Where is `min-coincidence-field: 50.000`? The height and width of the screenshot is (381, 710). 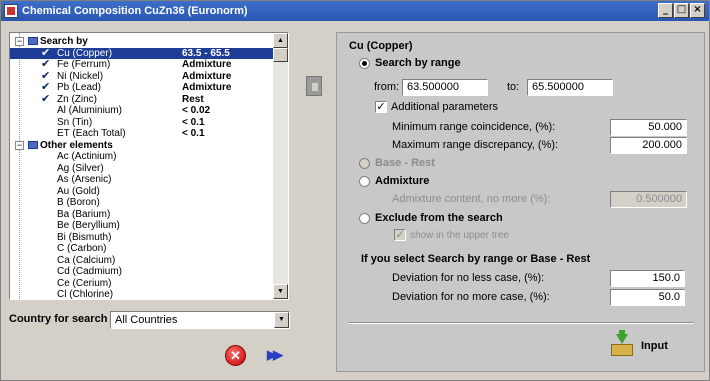 min-coincidence-field: 50.000 is located at coordinates (648, 127).